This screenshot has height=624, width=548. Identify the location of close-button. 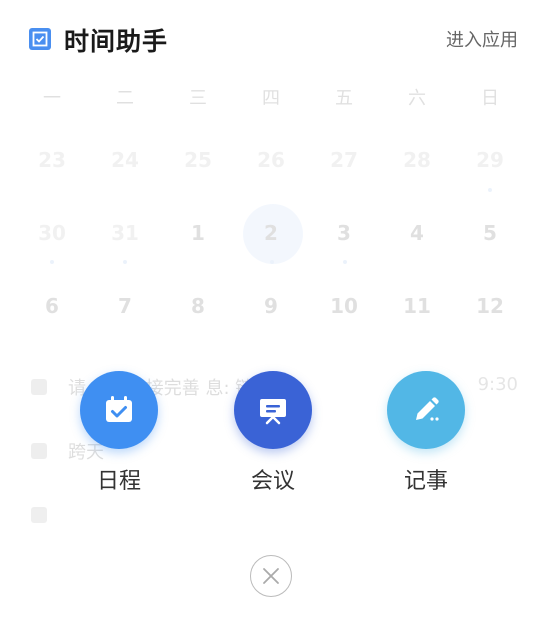
(271, 576).